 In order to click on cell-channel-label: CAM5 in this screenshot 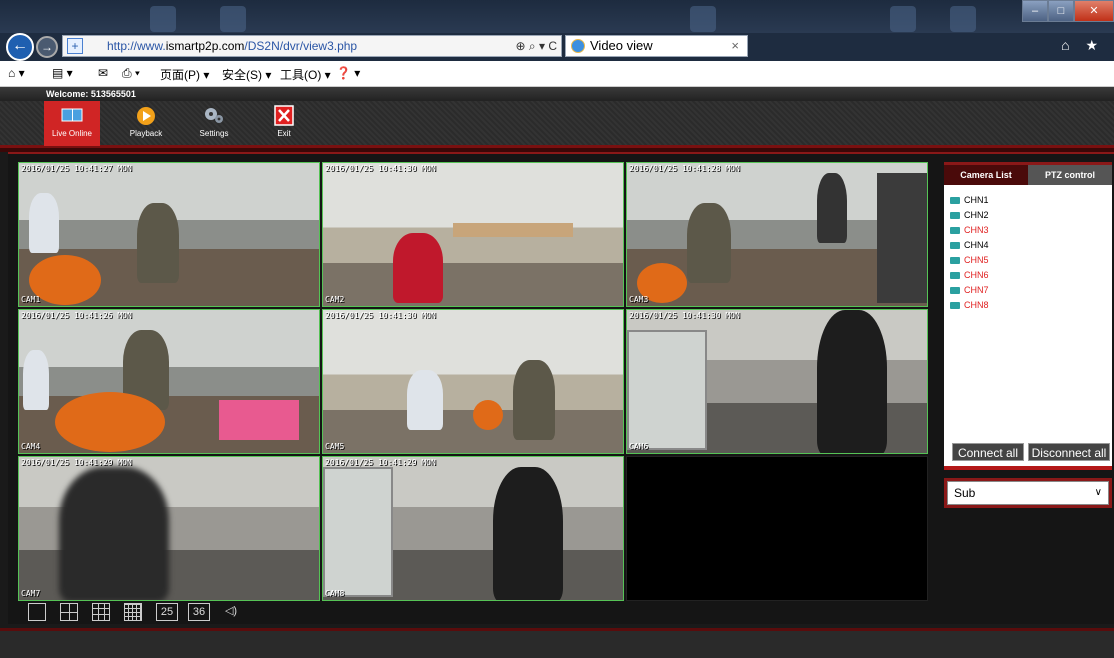, I will do `click(335, 446)`.